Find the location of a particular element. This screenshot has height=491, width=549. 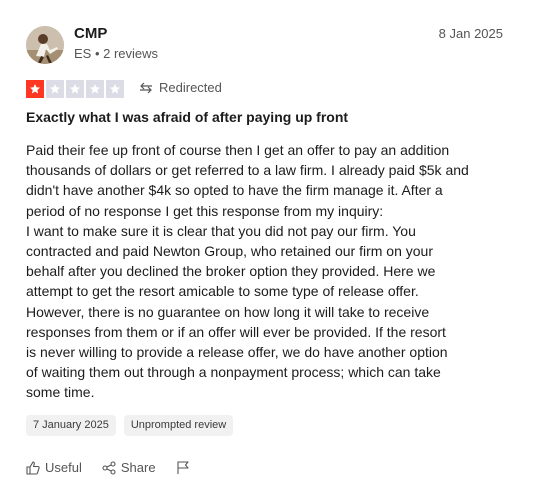

reviewer-avatar is located at coordinates (45, 45).